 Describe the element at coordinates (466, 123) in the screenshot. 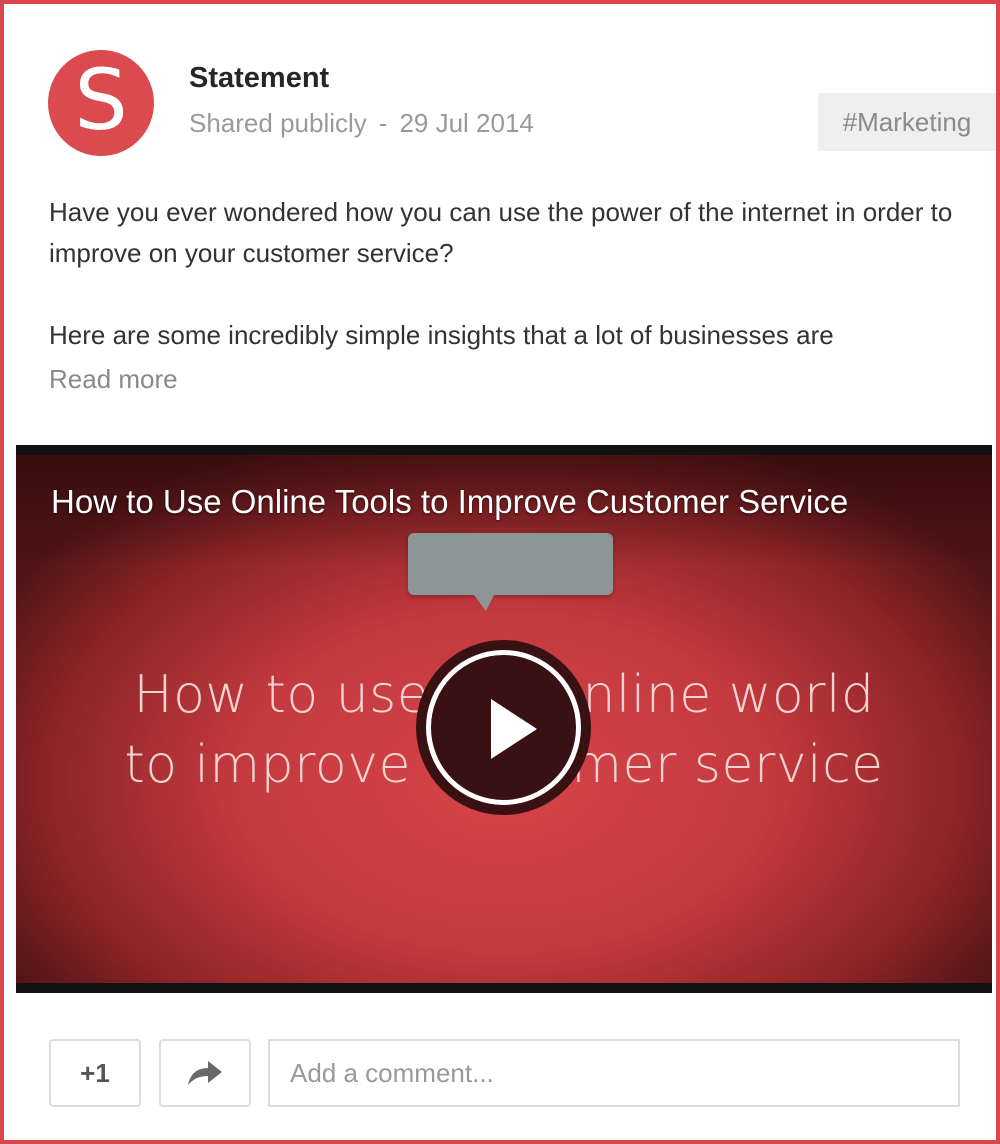

I see `post-date: 29 Jul 2014` at that location.